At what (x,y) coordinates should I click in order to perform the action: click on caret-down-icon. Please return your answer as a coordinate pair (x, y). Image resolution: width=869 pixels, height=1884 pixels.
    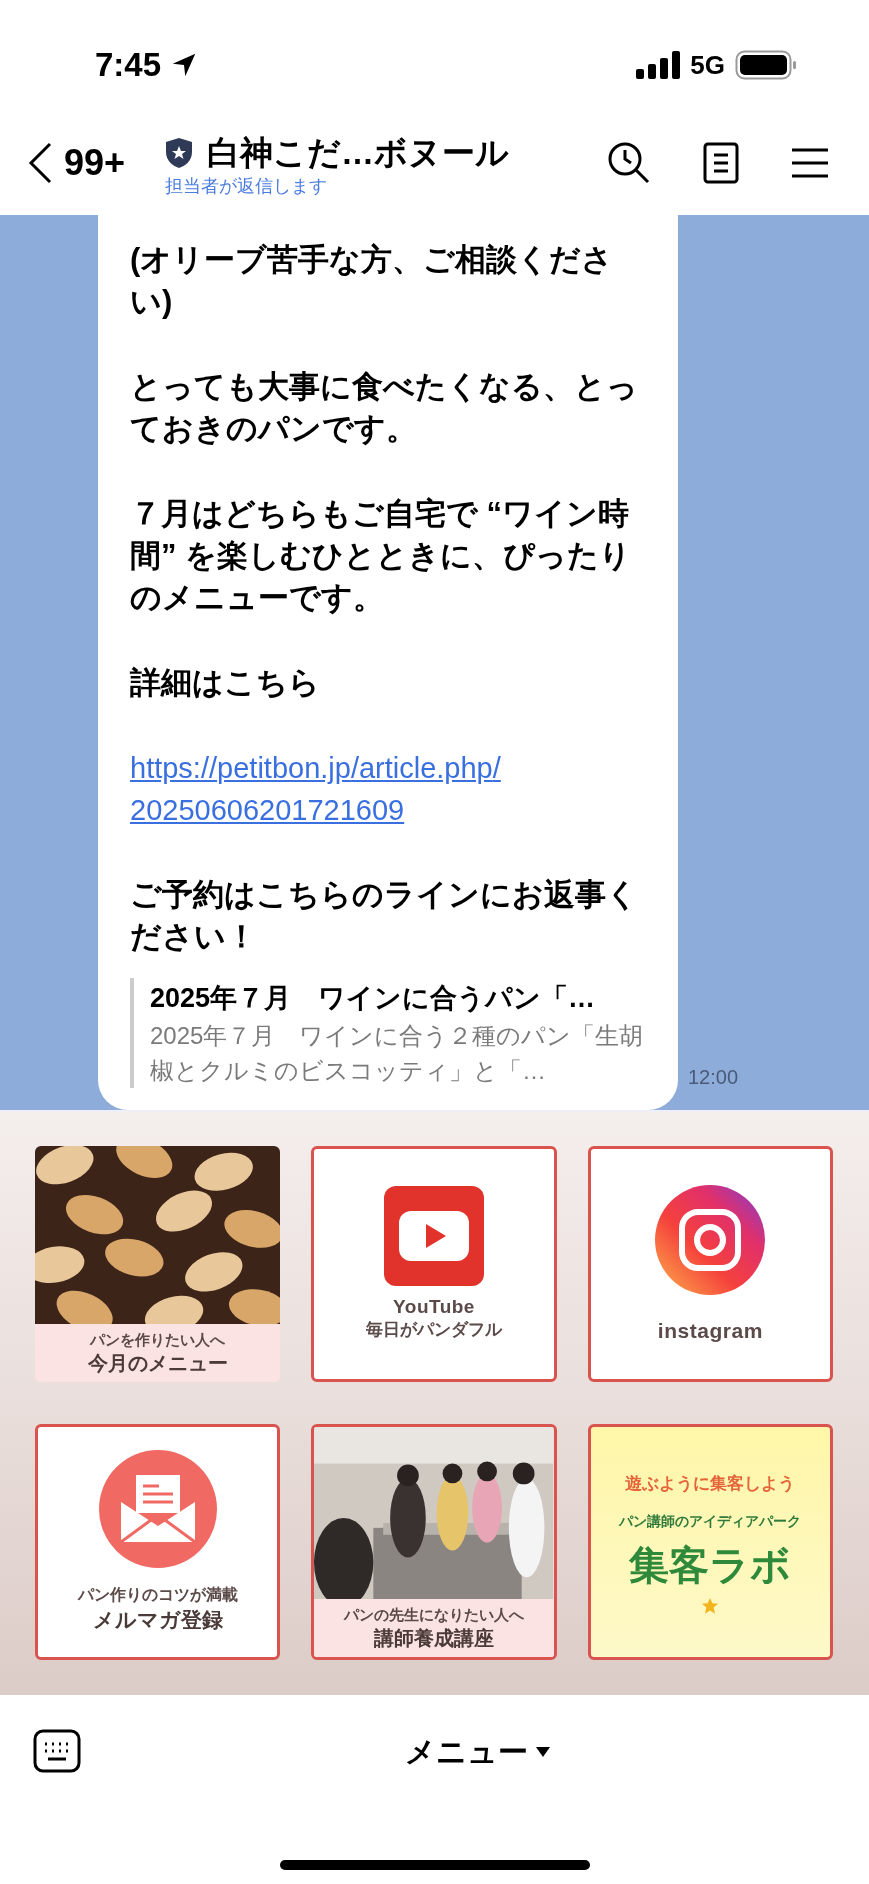
    Looking at the image, I should click on (543, 1751).